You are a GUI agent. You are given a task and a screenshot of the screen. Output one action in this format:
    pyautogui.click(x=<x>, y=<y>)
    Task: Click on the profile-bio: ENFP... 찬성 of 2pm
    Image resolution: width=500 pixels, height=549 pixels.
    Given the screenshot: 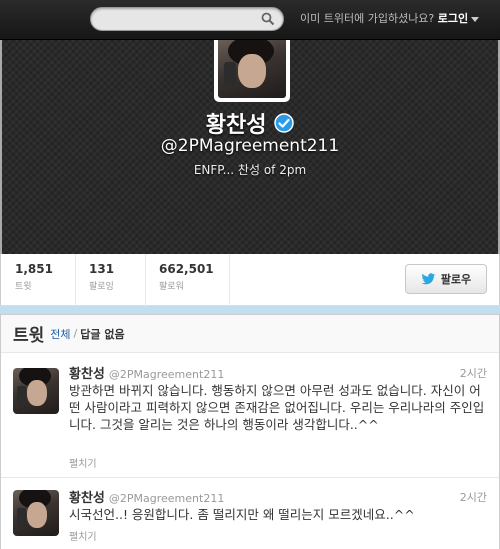 What is the action you would take?
    pyautogui.click(x=250, y=170)
    